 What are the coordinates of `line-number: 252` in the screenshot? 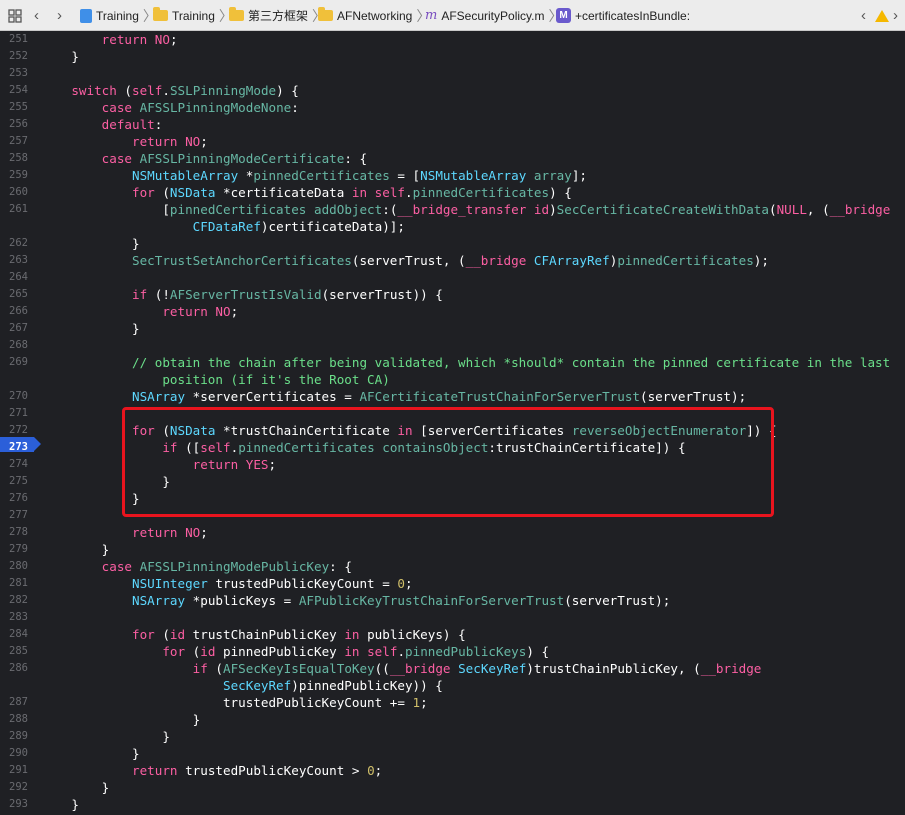 It's located at (18, 56).